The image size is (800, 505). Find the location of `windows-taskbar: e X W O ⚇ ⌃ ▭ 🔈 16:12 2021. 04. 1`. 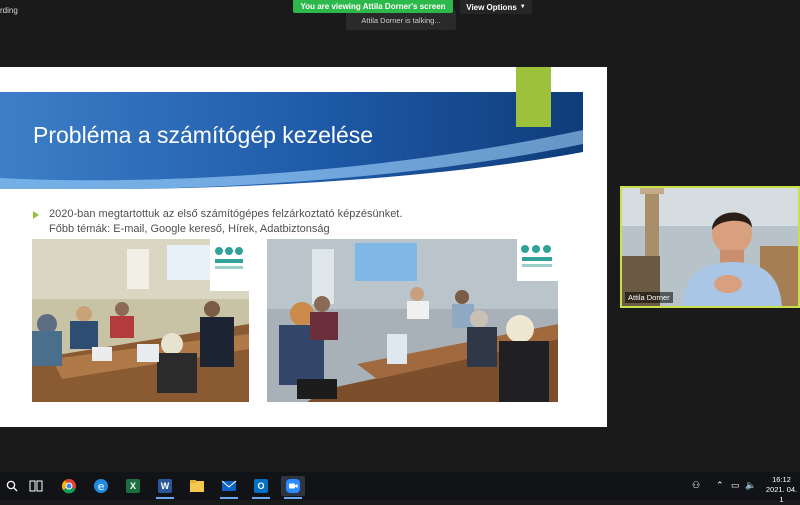

windows-taskbar: e X W O ⚇ ⌃ ▭ 🔈 16:12 2021. 04. 1 is located at coordinates (400, 488).